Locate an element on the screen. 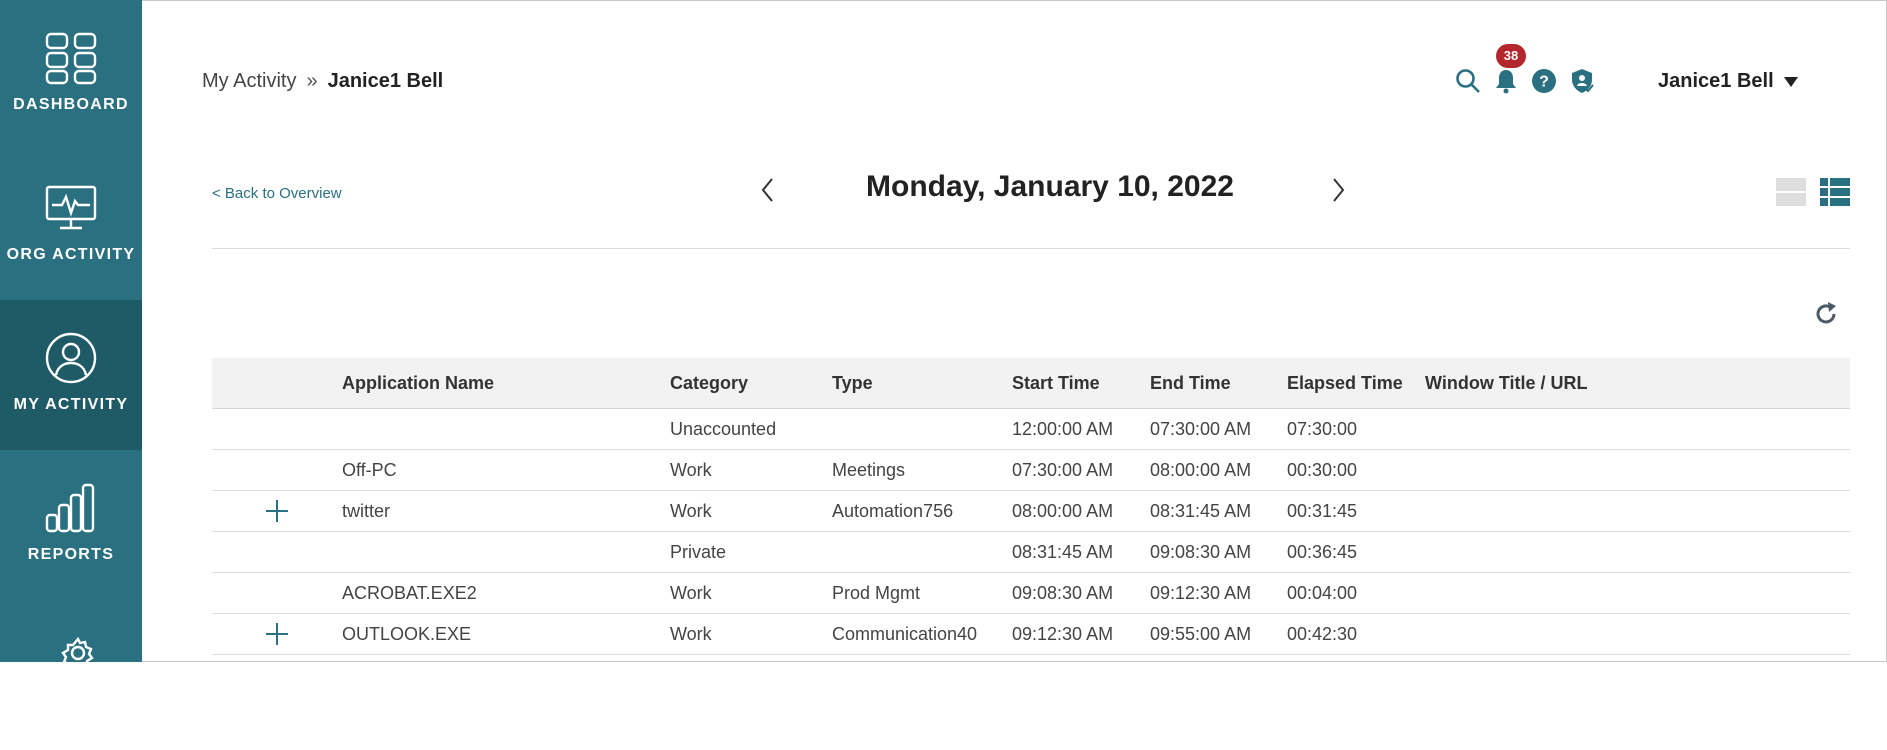 This screenshot has width=1887, height=750. search-icon is located at coordinates (1468, 81).